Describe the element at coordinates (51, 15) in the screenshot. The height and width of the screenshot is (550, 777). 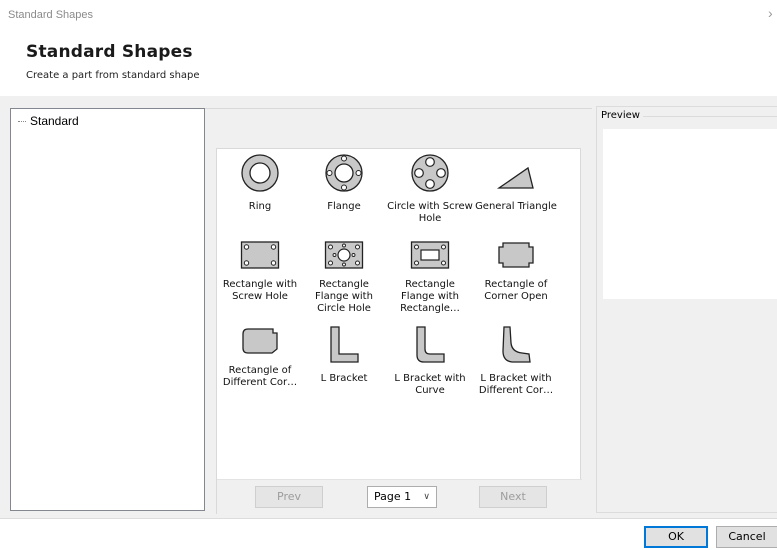
I see `window-title: Standard Shapes` at that location.